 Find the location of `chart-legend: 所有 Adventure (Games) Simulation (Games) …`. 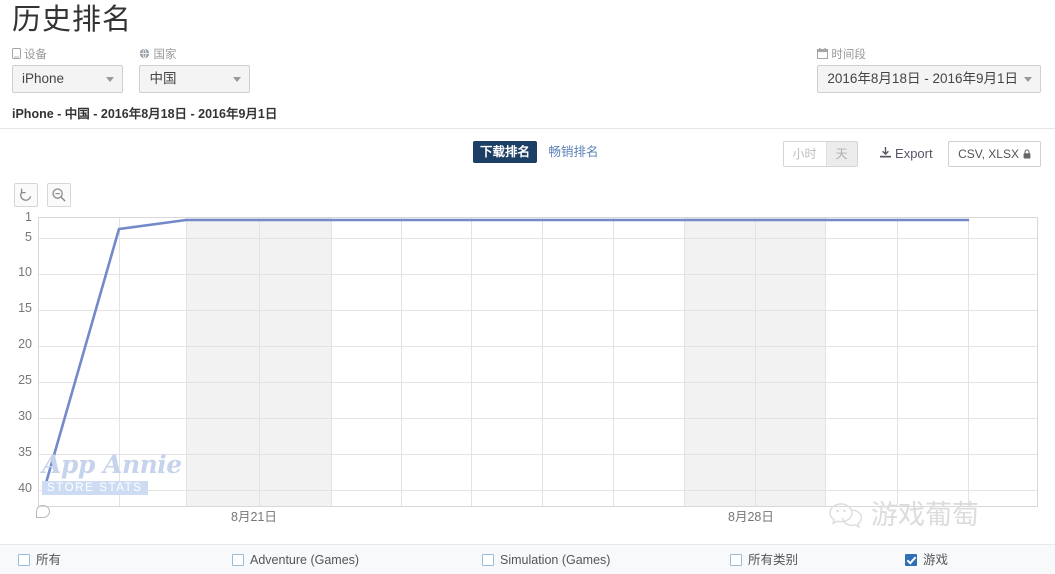

chart-legend: 所有 Adventure (Games) Simulation (Games) … is located at coordinates (527, 559).